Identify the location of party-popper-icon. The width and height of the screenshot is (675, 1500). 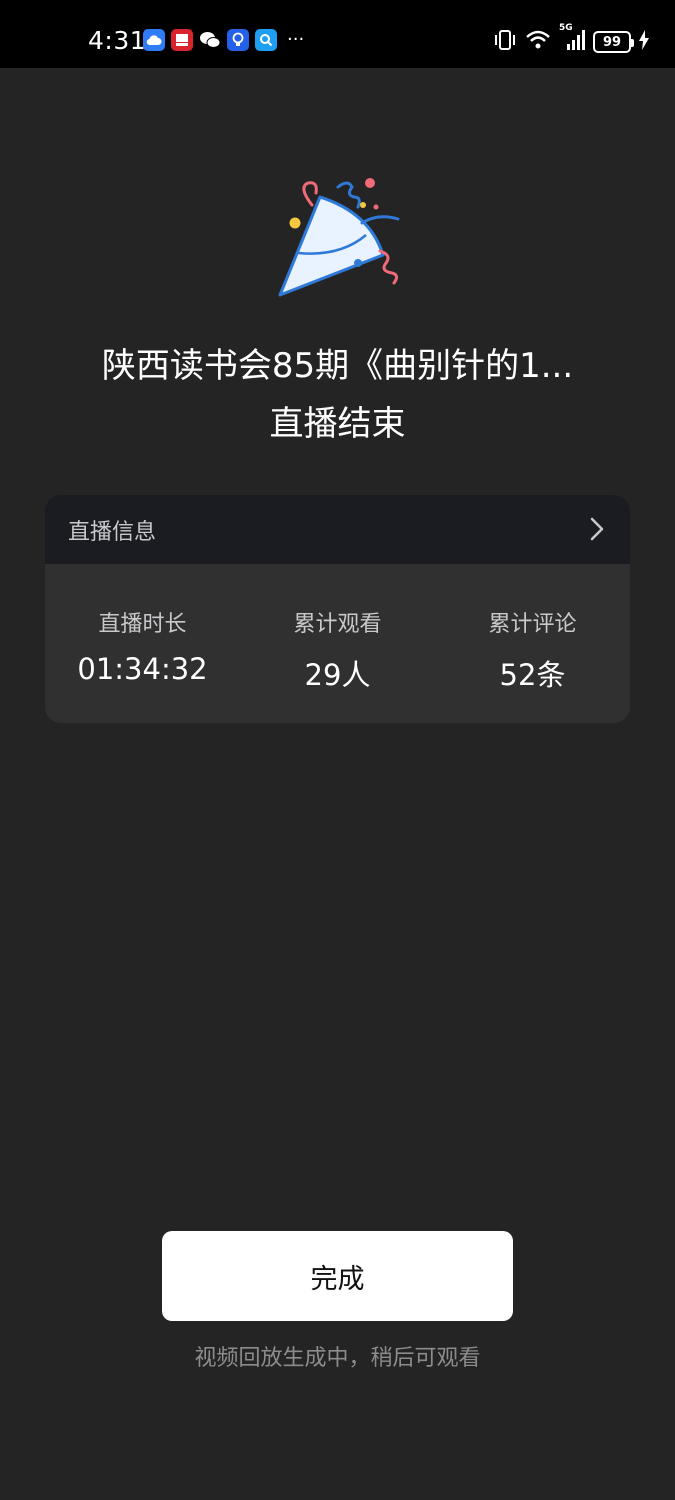
(337, 237).